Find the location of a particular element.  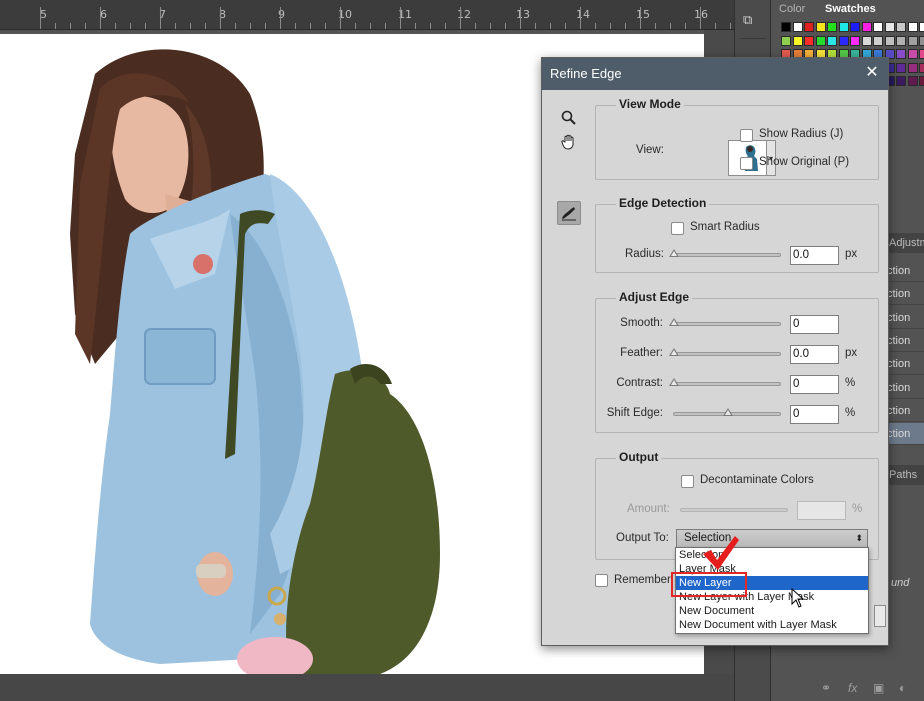

output-to-value: Selection is located at coordinates (708, 538).